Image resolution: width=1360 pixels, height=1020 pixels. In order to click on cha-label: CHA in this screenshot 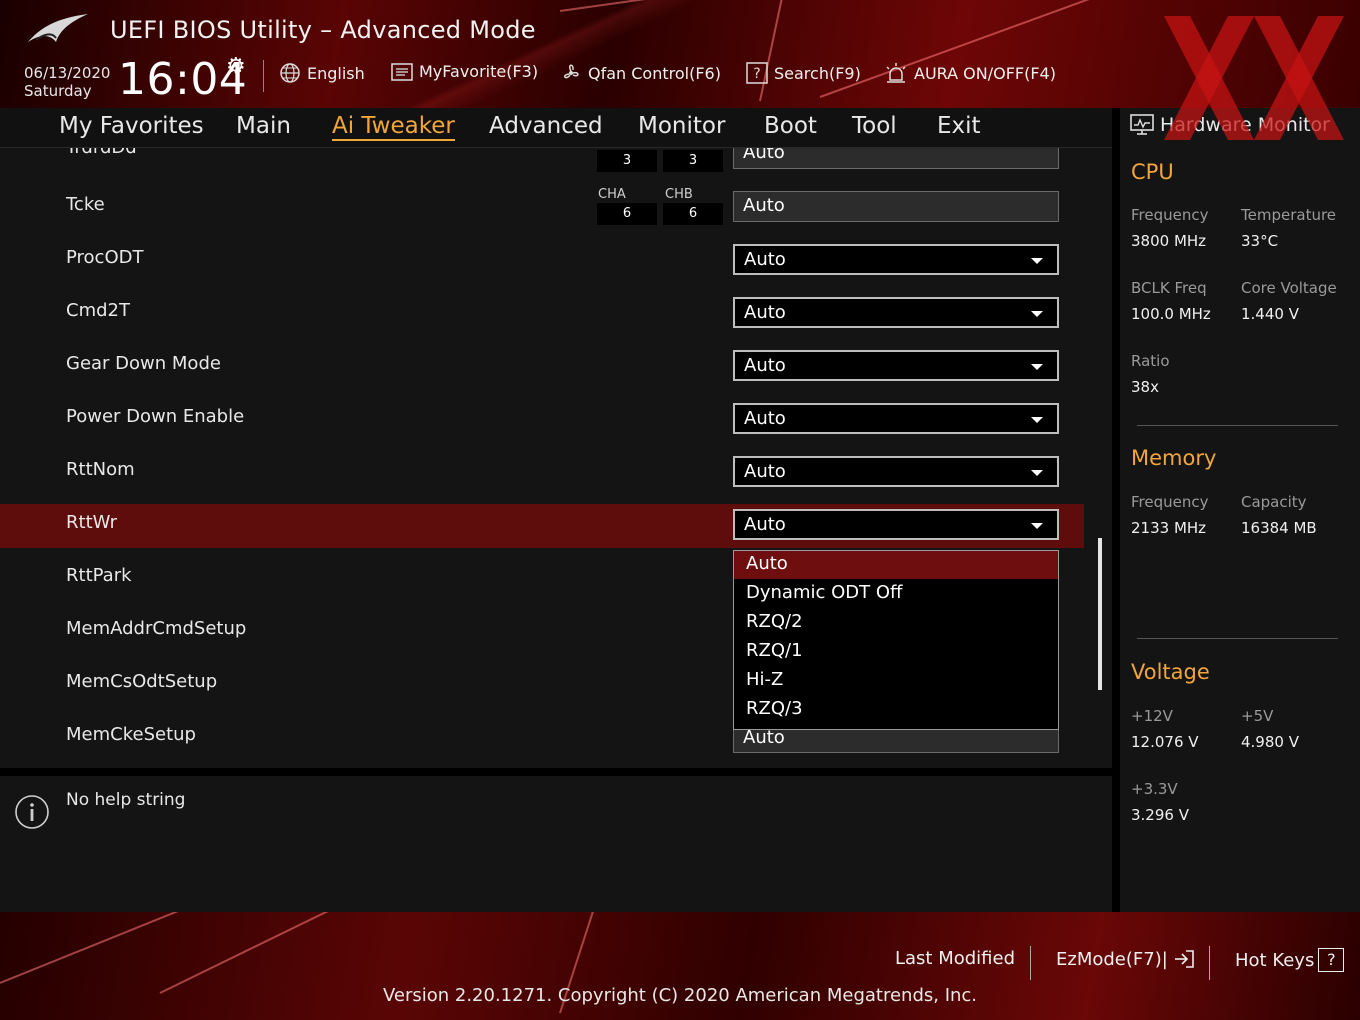, I will do `click(612, 194)`.